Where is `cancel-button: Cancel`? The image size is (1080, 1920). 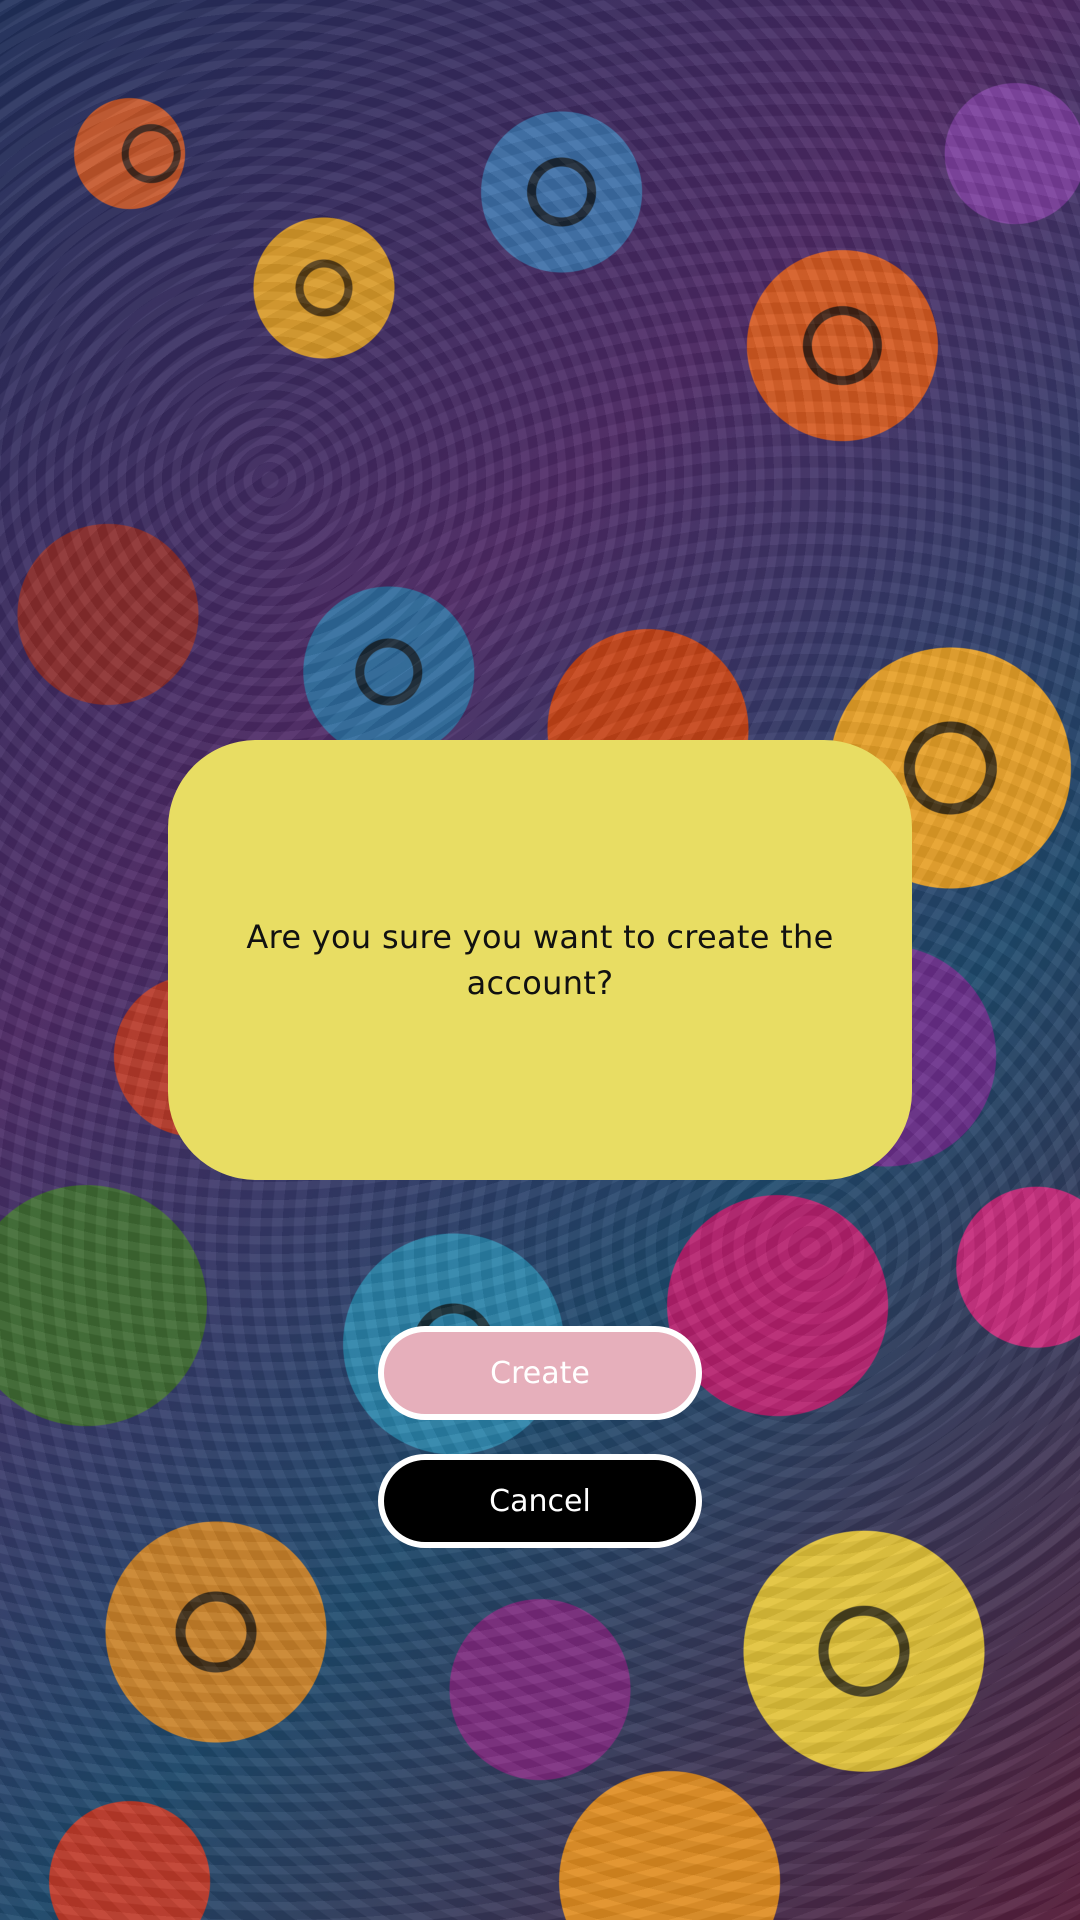 cancel-button: Cancel is located at coordinates (540, 1501).